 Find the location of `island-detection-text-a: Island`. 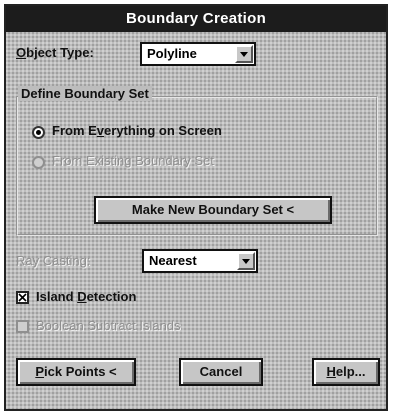

island-detection-text-a: Island is located at coordinates (57, 296).